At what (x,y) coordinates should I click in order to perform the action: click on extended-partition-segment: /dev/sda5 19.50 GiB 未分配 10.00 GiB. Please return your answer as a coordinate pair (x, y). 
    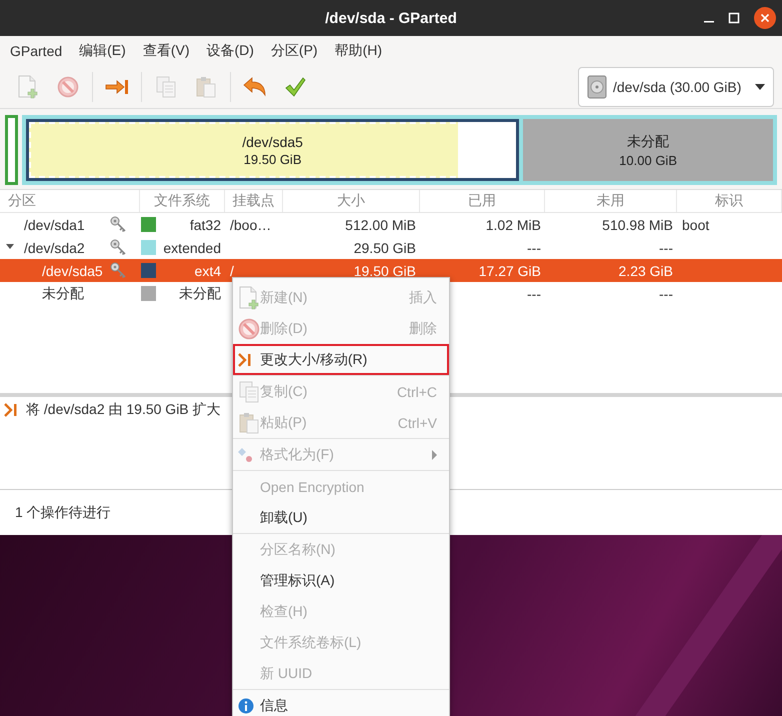
    Looking at the image, I should click on (399, 150).